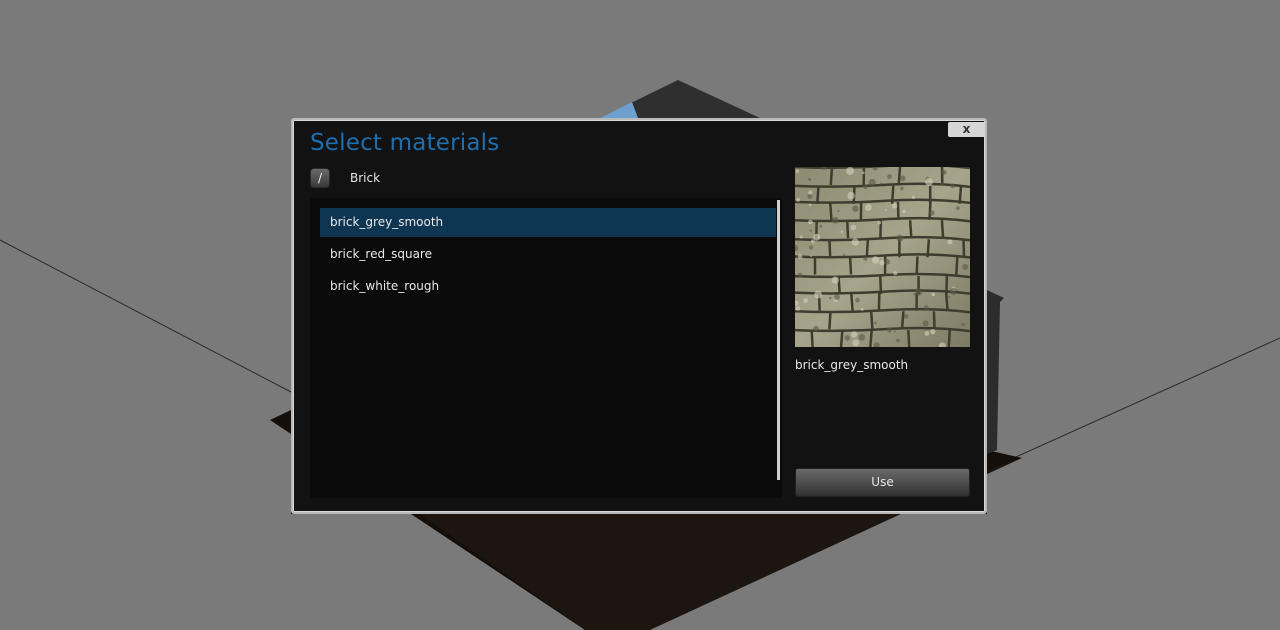 The width and height of the screenshot is (1280, 630). Describe the element at coordinates (852, 365) in the screenshot. I see `preview-material-name: brick_grey_smooth` at that location.